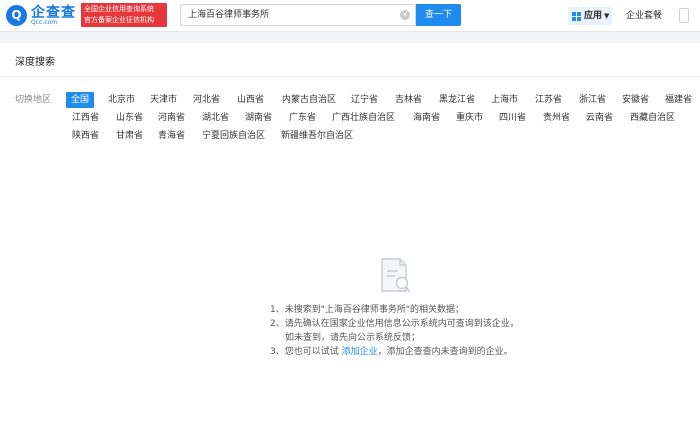  What do you see at coordinates (593, 16) in the screenshot?
I see `apps-label: 应用` at bounding box center [593, 16].